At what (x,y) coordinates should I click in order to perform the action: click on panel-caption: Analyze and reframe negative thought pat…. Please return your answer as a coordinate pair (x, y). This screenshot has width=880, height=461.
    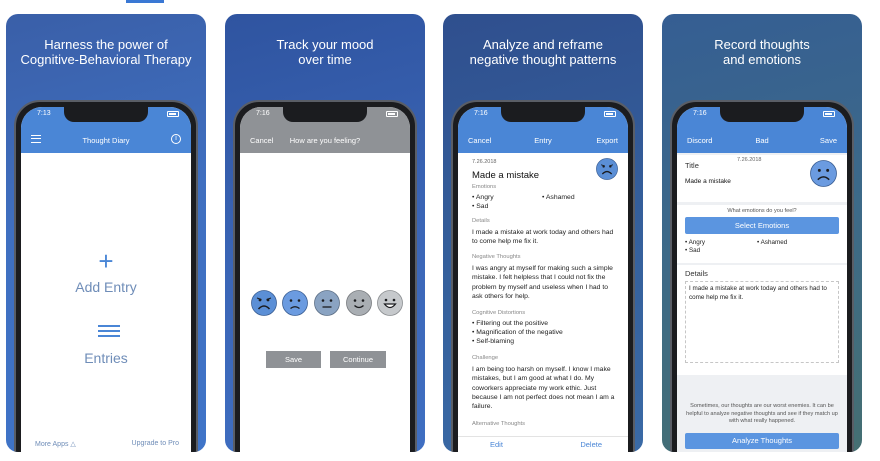
    Looking at the image, I should click on (543, 52).